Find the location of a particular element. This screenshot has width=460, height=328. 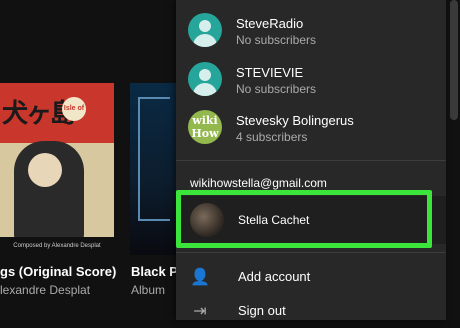

channel-subscribers: 4 subscribers is located at coordinates (272, 137).